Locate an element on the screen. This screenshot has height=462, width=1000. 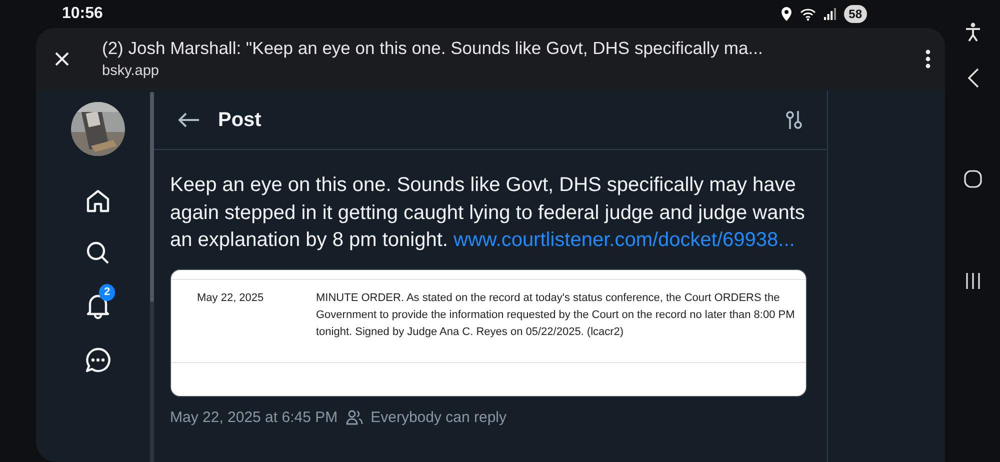
wifi-icon is located at coordinates (808, 14).